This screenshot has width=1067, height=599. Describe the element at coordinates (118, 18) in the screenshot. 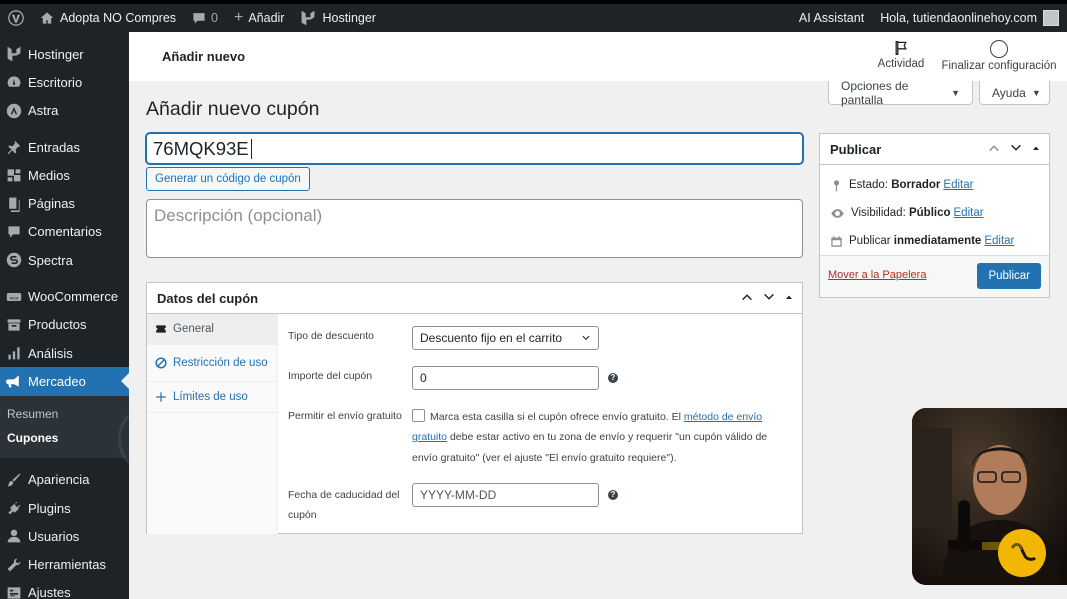

I see `site-name: Adopta NO Compres` at that location.